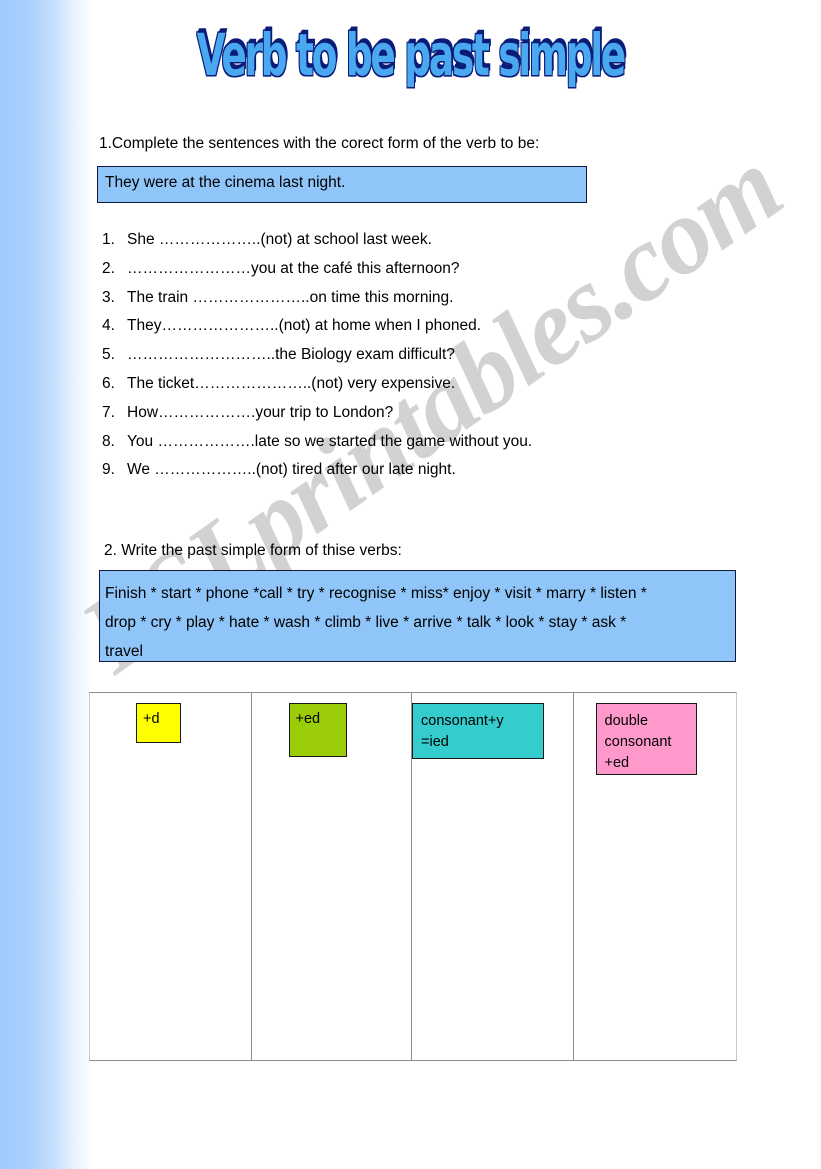  I want to click on tag-line: =ied, so click(435, 742).